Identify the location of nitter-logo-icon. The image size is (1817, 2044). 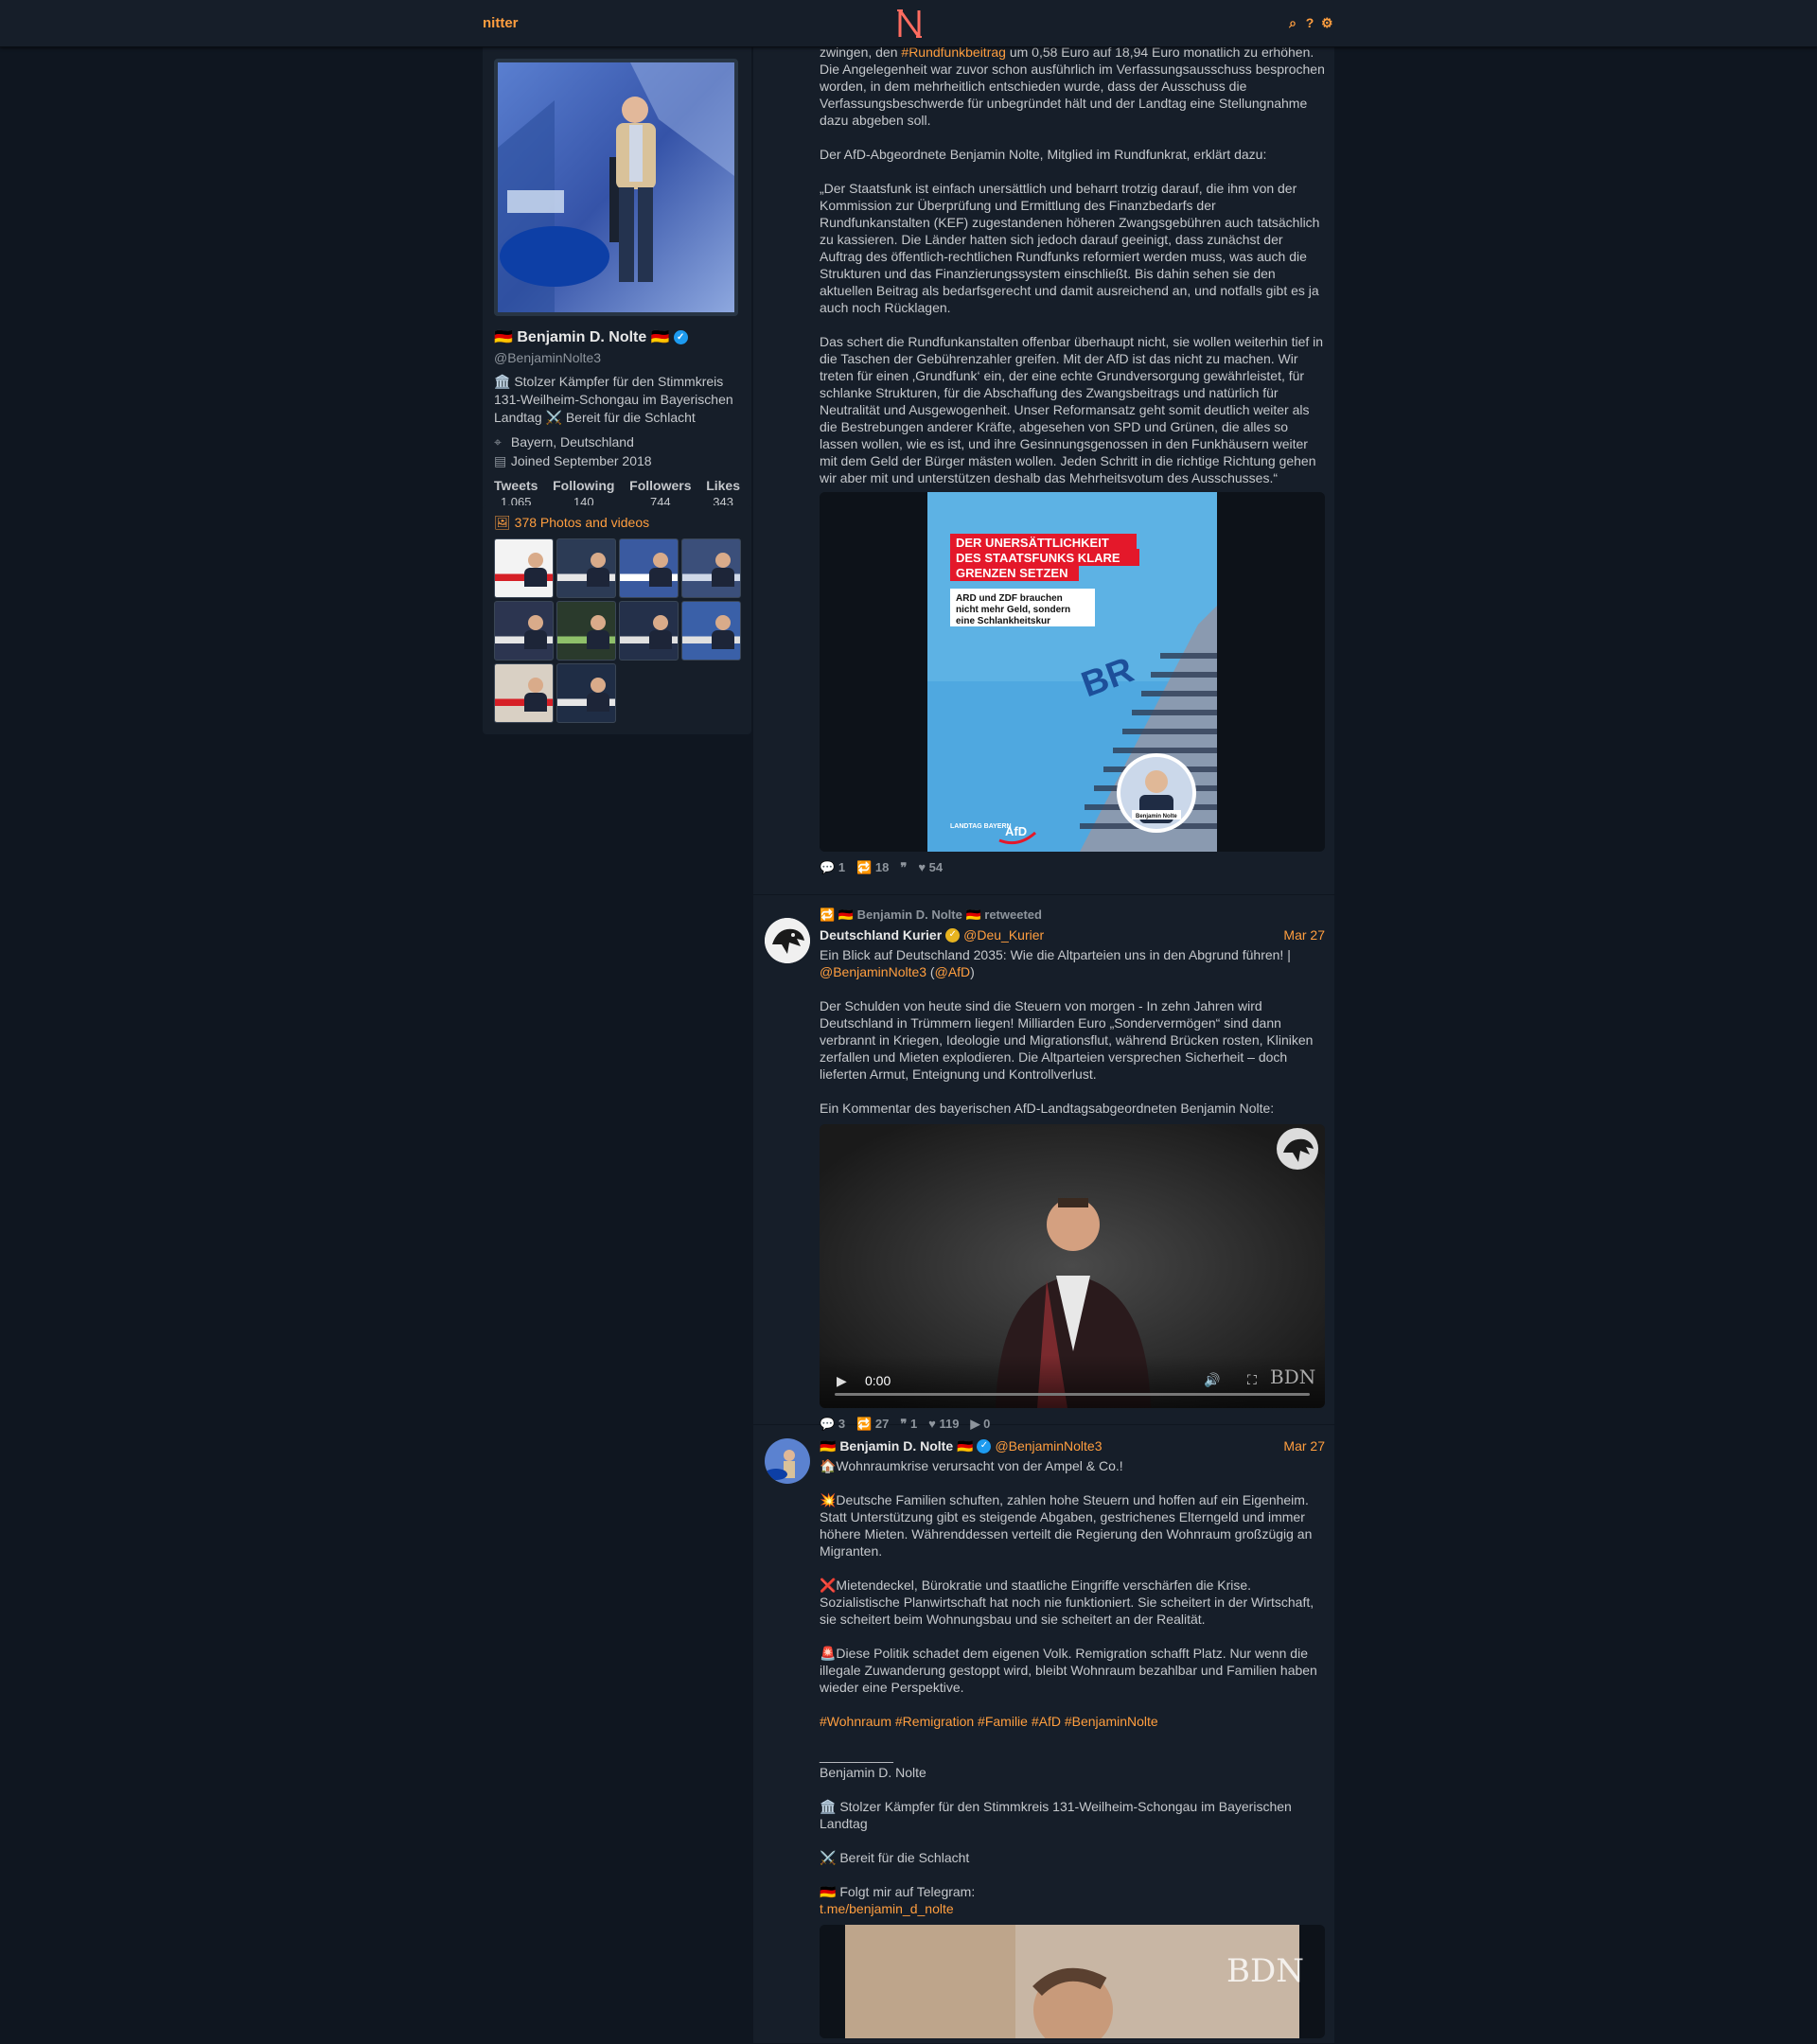
(909, 24).